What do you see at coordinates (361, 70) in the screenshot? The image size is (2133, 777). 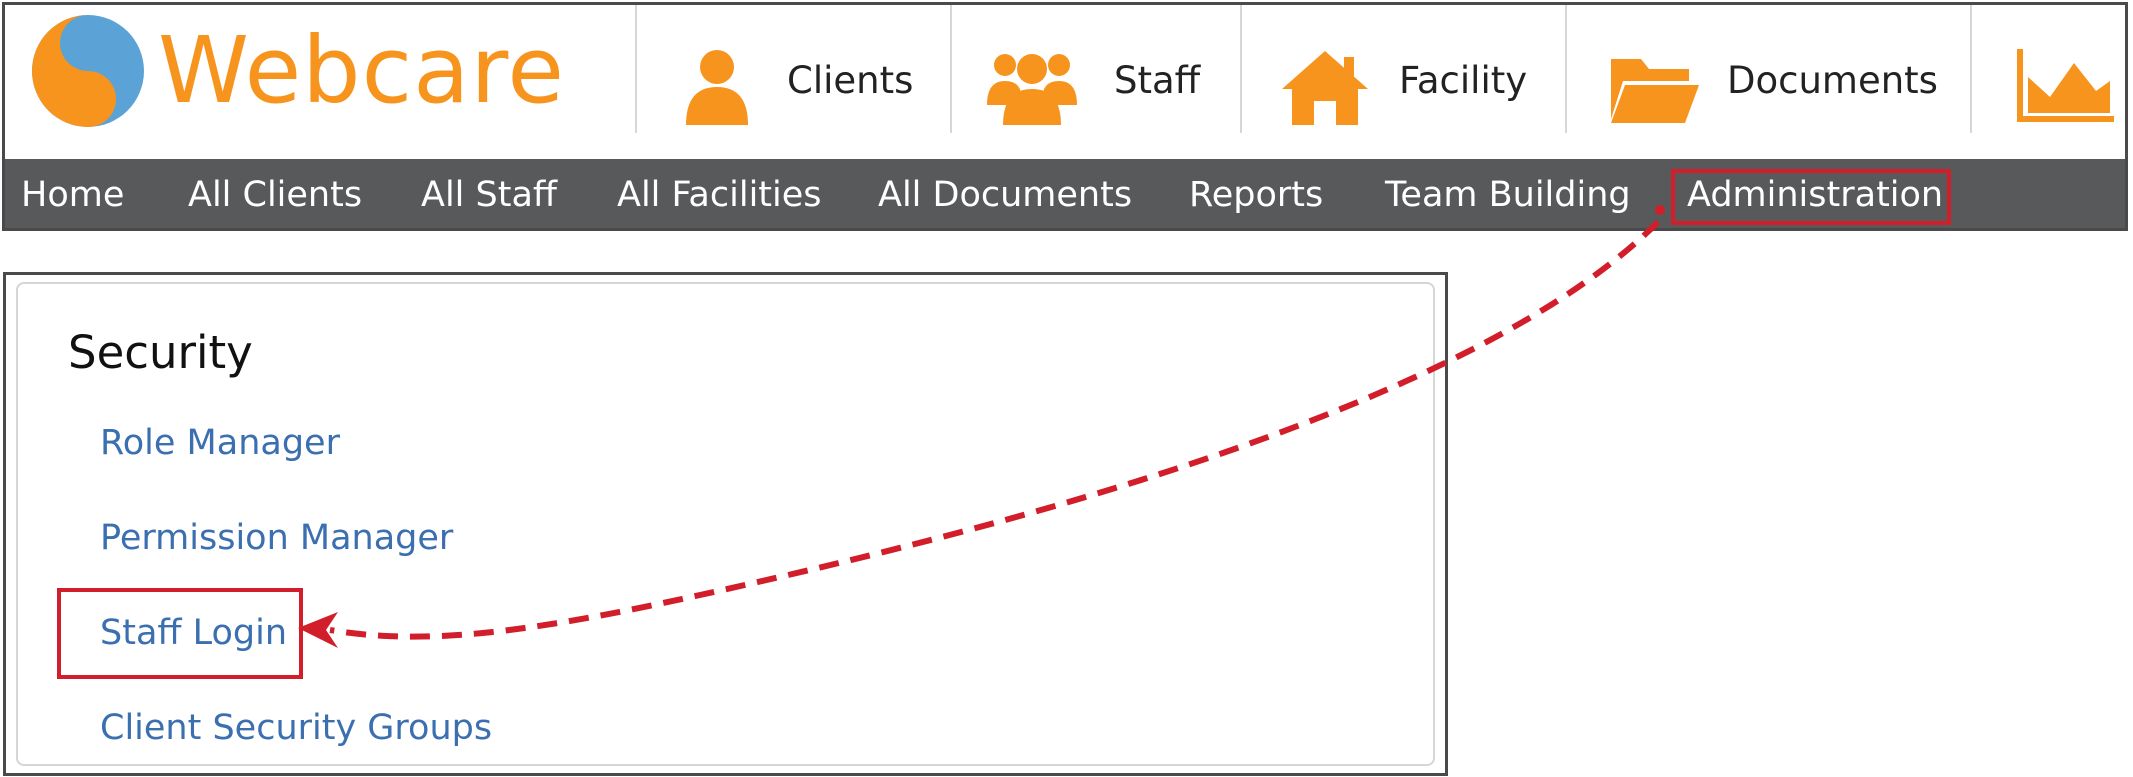 I see `logo-text: Webcare` at bounding box center [361, 70].